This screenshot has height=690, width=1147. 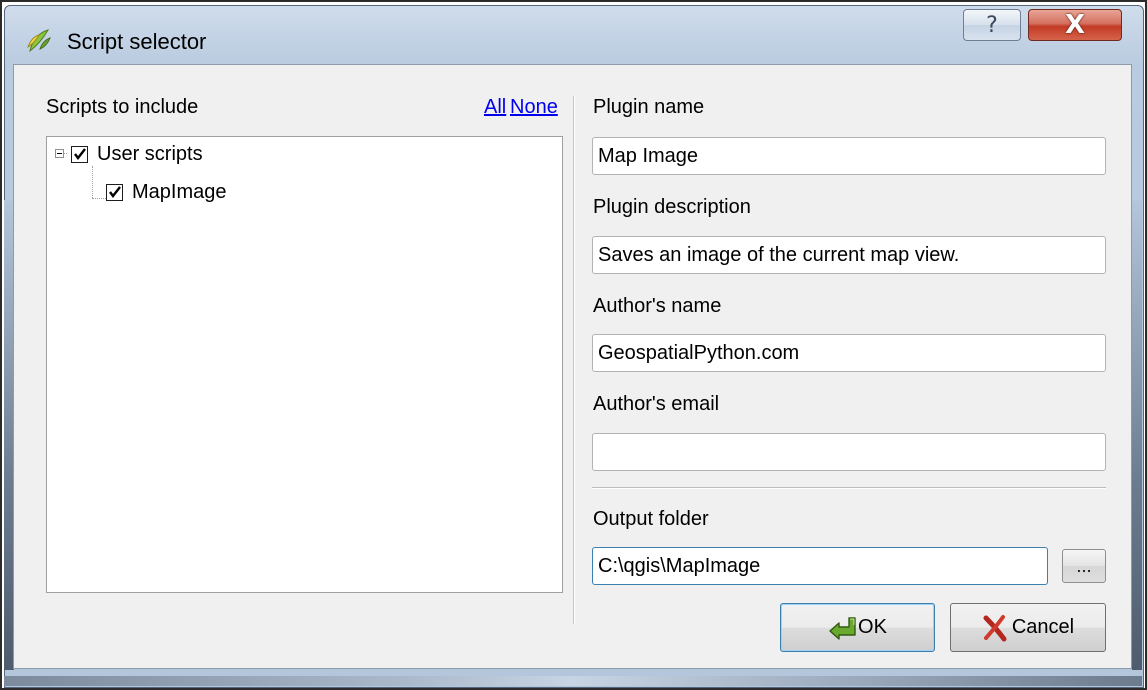 What do you see at coordinates (872, 627) in the screenshot?
I see `ok-button-label: OK` at bounding box center [872, 627].